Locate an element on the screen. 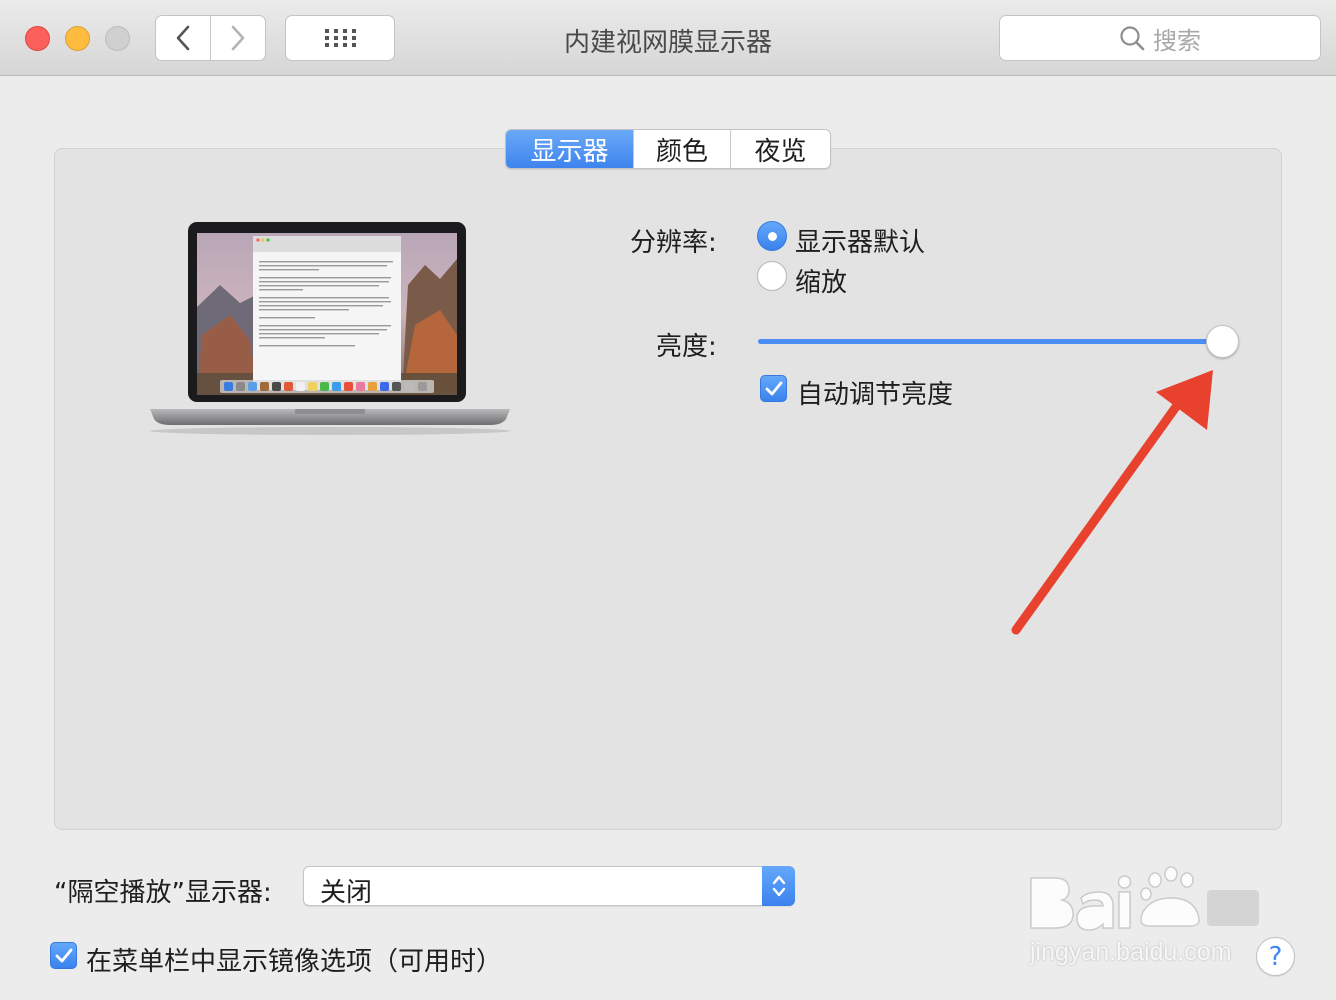 This screenshot has width=1336, height=1000. title-bar: 内建视网膜显示器 搜索 is located at coordinates (668, 38).